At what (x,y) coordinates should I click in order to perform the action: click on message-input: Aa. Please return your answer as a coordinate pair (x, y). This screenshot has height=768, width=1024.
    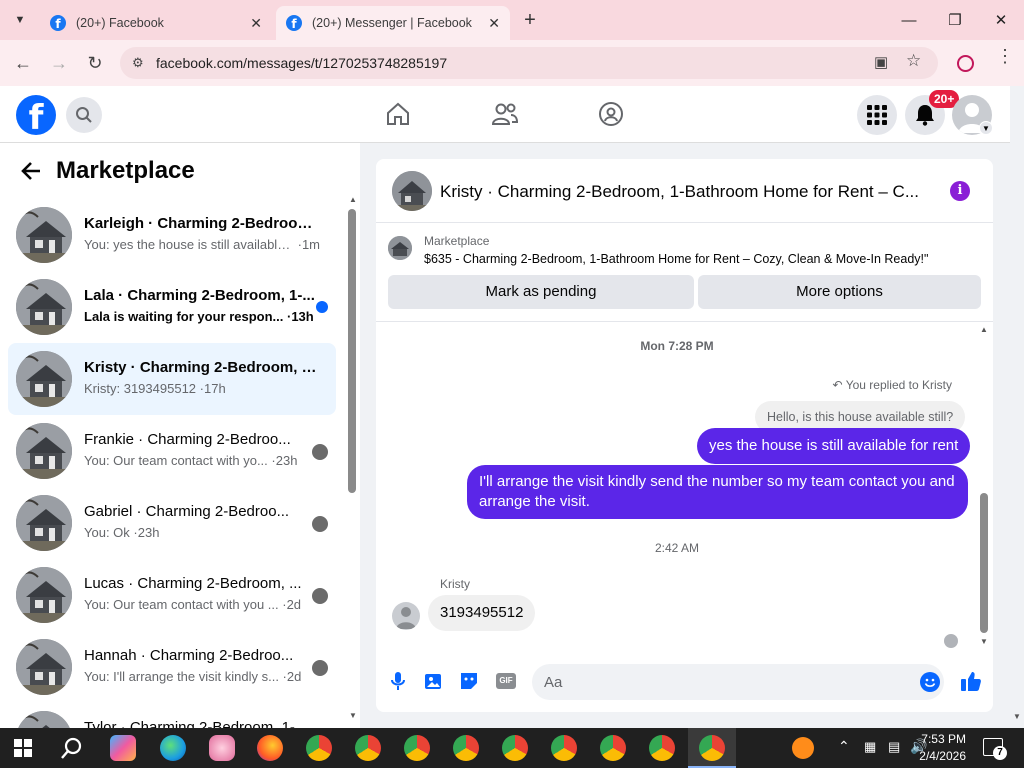
    Looking at the image, I should click on (738, 682).